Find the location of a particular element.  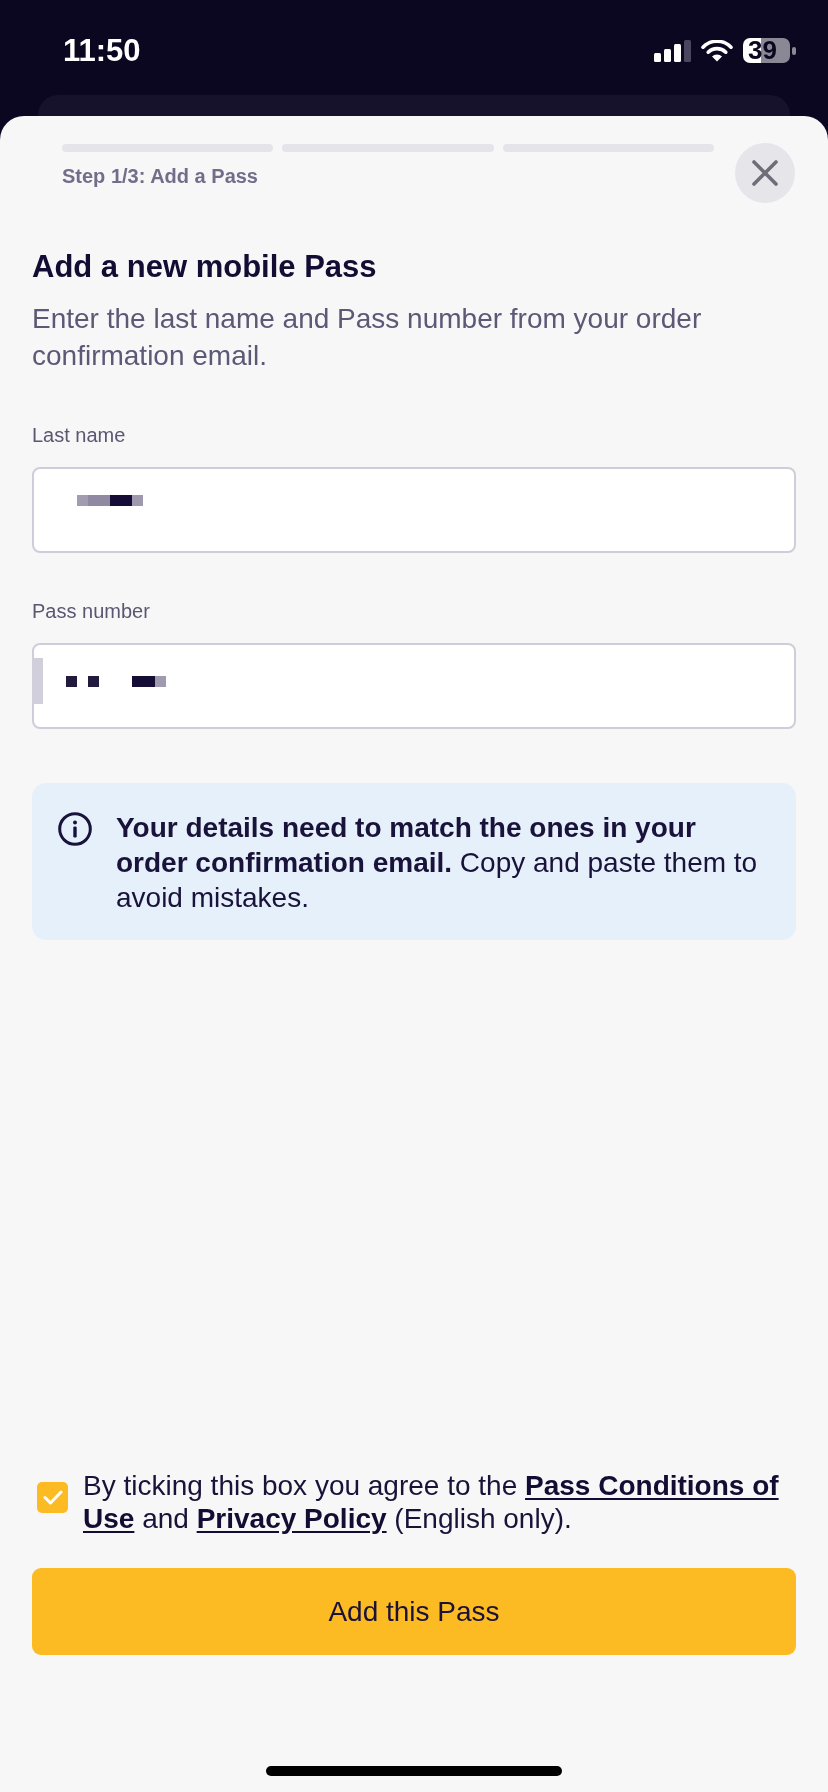

checkbox is located at coordinates (52, 1497).